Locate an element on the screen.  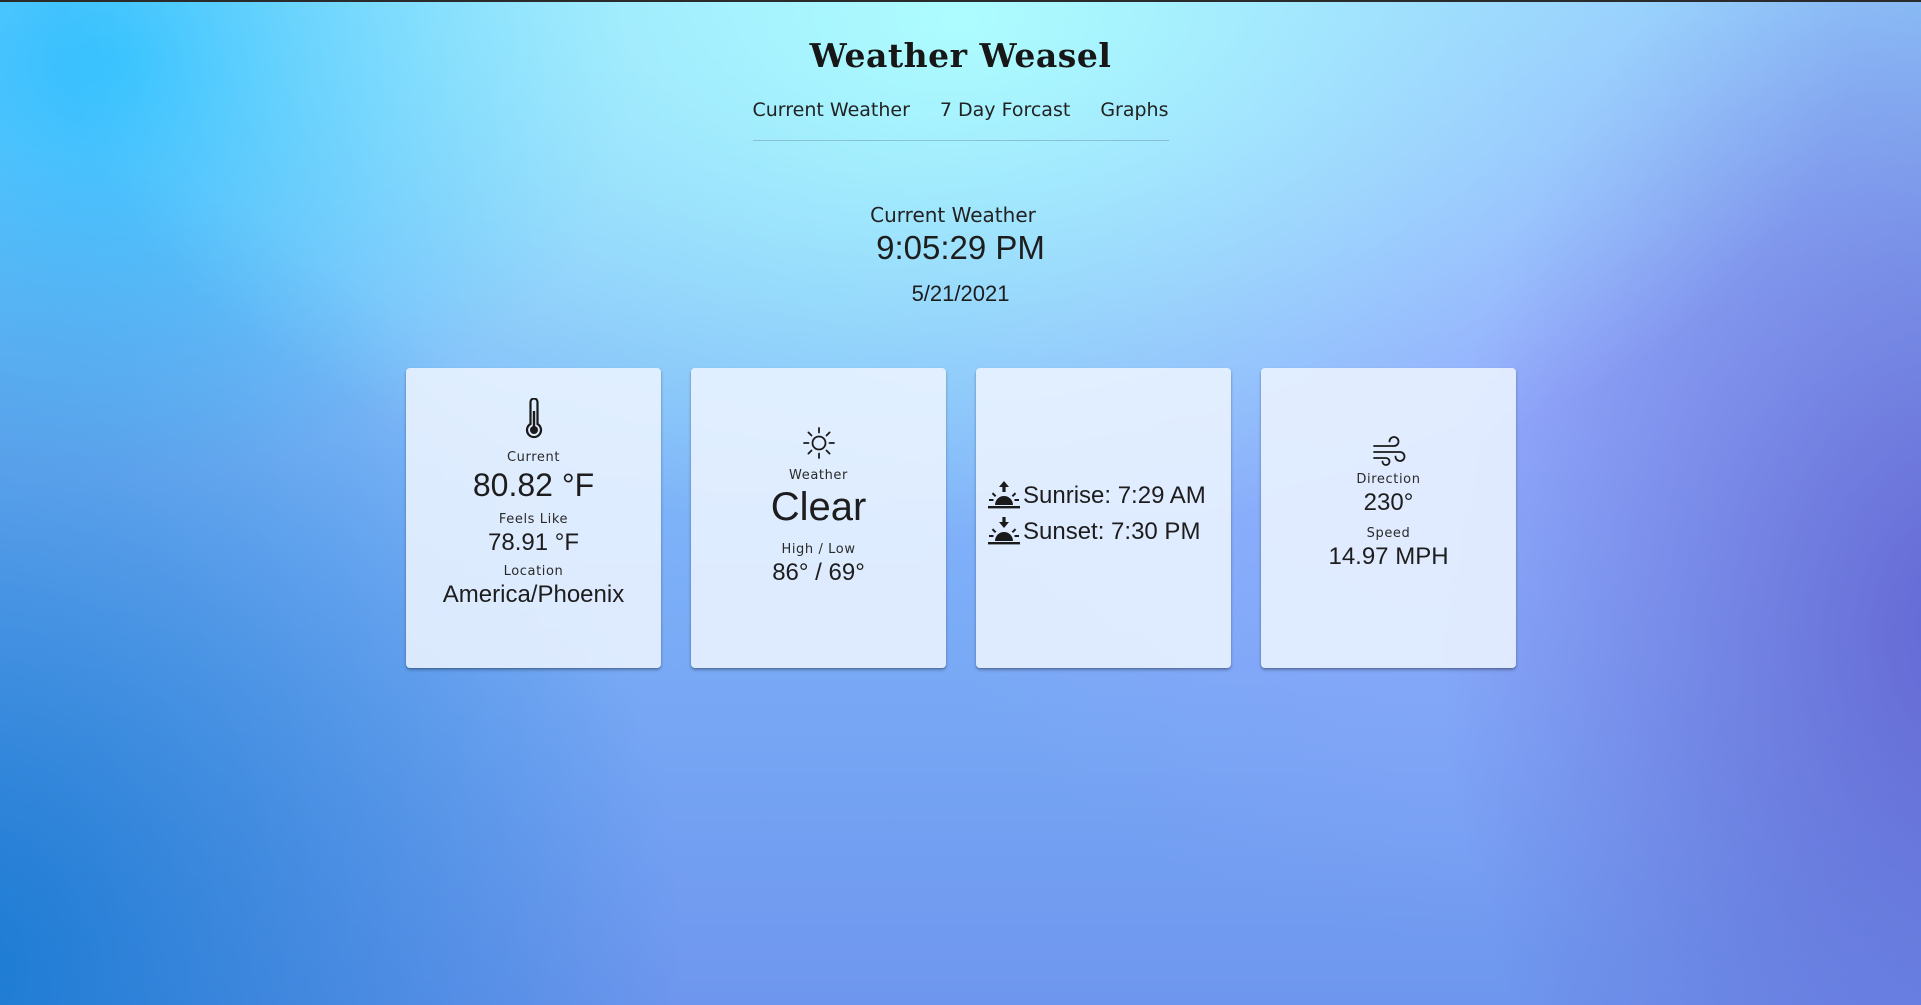
conditions-card-content: Weather Clear High / Low 86° / 69° is located at coordinates (818, 507).